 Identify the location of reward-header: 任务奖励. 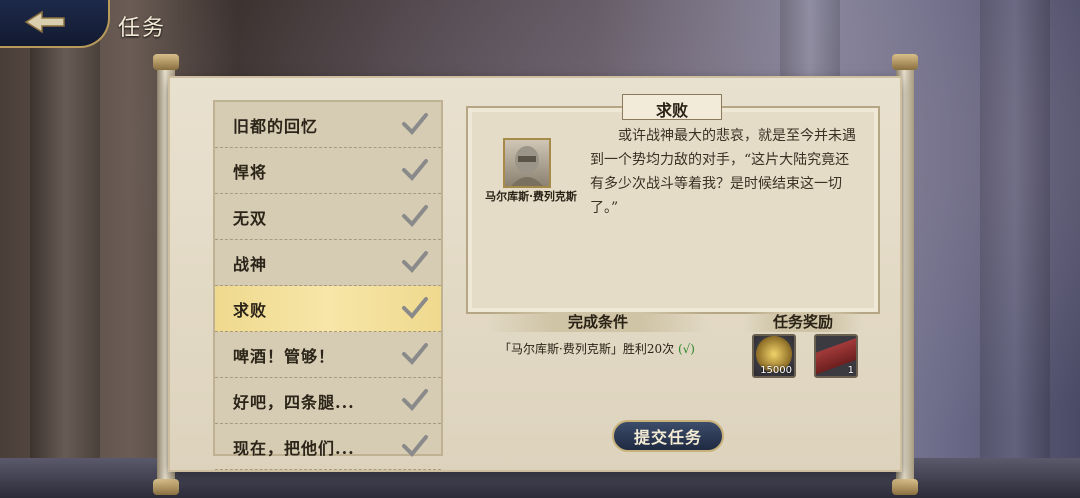
(803, 322).